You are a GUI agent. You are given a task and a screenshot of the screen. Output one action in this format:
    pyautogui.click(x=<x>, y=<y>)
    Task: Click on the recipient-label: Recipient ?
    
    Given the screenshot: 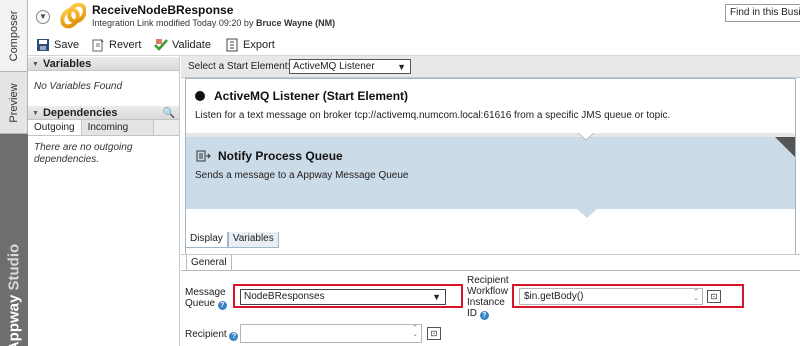 What is the action you would take?
    pyautogui.click(x=212, y=335)
    